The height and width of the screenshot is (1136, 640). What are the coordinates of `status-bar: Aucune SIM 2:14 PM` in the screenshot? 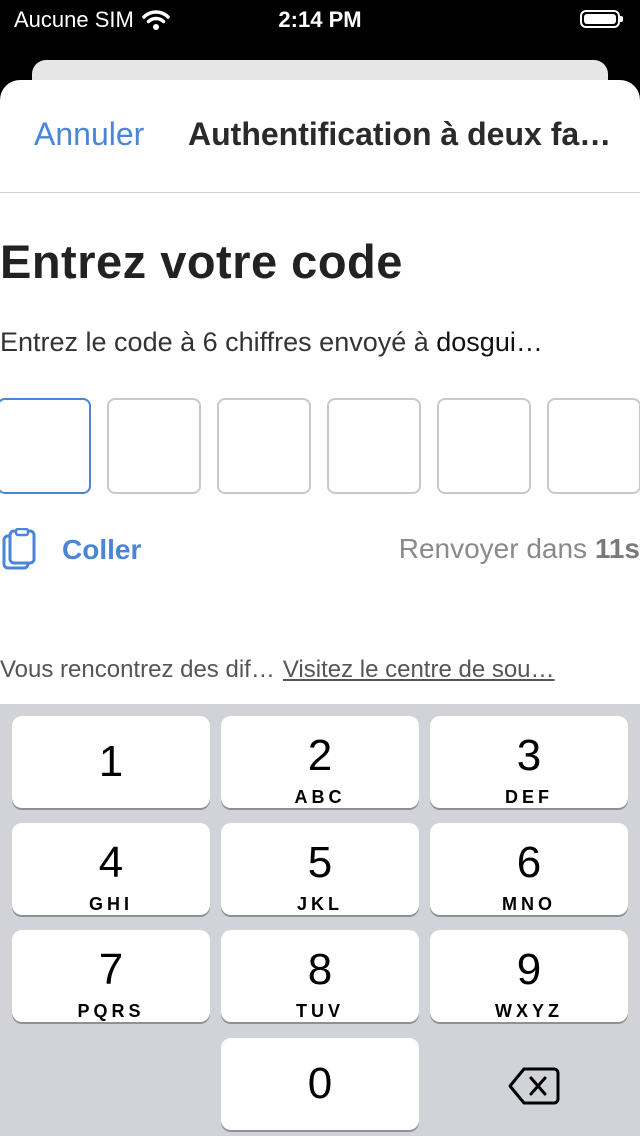 It's located at (320, 20).